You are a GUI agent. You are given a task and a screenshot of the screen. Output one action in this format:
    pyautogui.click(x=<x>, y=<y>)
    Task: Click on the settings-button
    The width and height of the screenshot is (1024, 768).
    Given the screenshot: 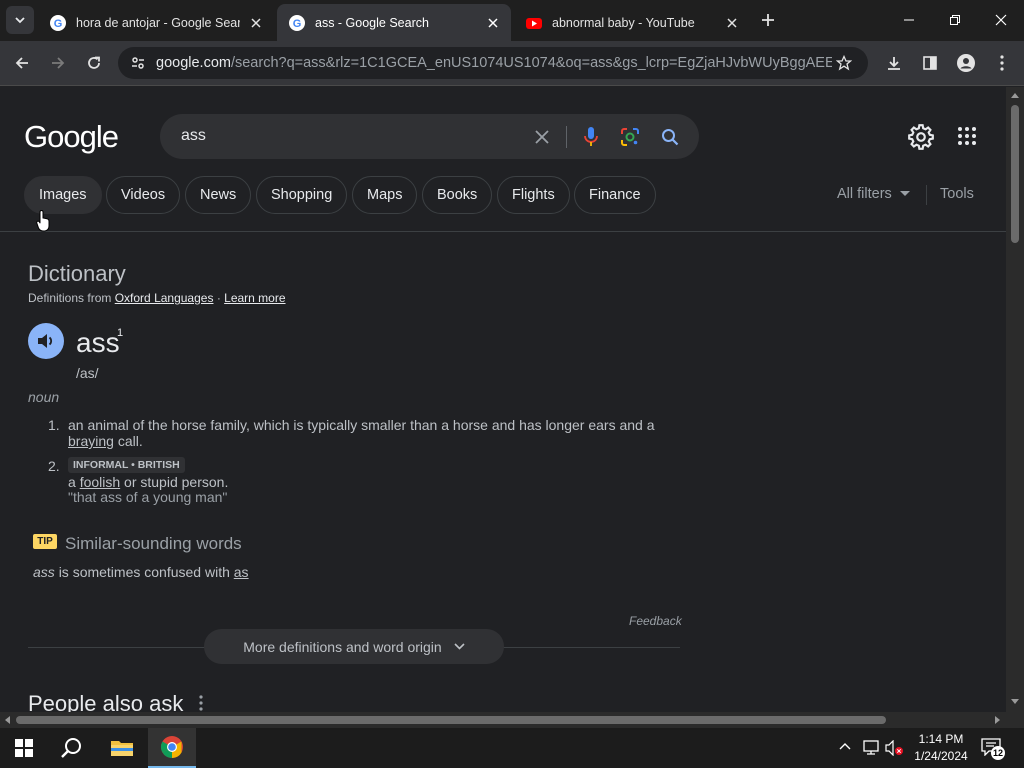 What is the action you would take?
    pyautogui.click(x=922, y=138)
    